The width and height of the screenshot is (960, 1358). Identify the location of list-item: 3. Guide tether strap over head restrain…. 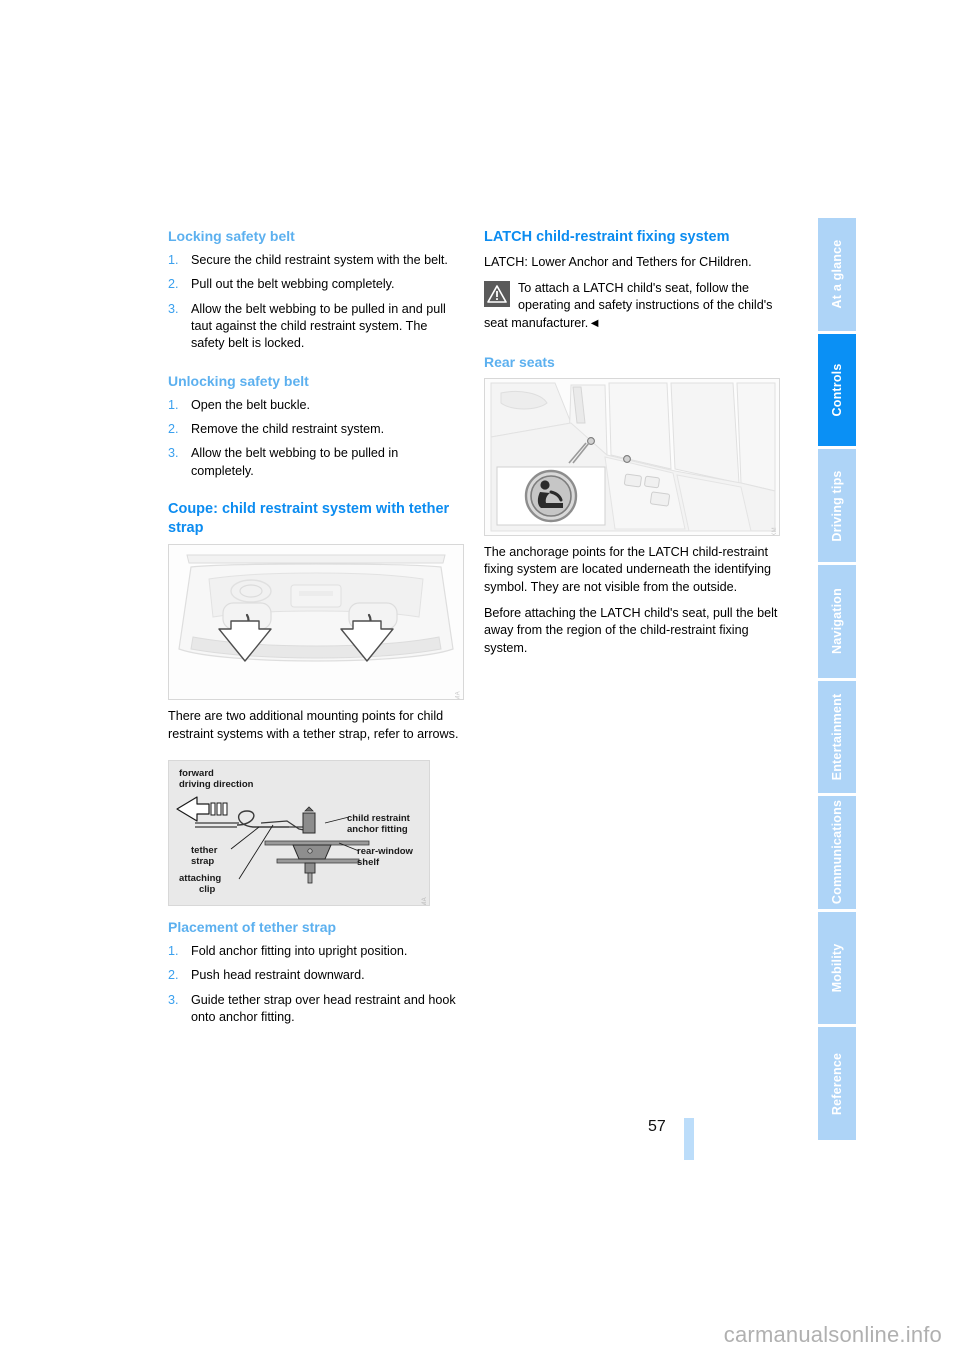
(316, 1009).